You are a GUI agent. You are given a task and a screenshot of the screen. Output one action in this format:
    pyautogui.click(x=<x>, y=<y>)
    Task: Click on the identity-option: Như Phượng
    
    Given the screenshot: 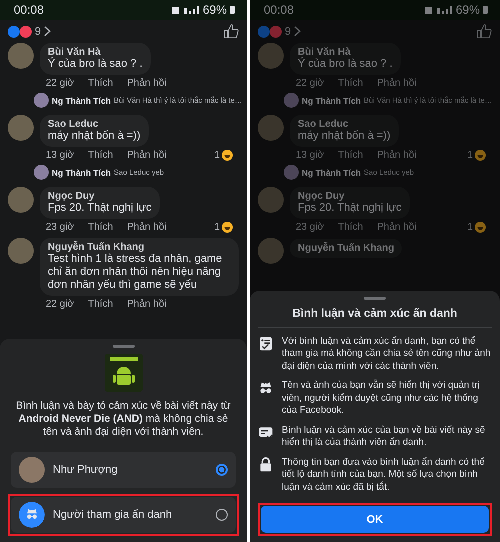 What is the action you would take?
    pyautogui.click(x=123, y=470)
    